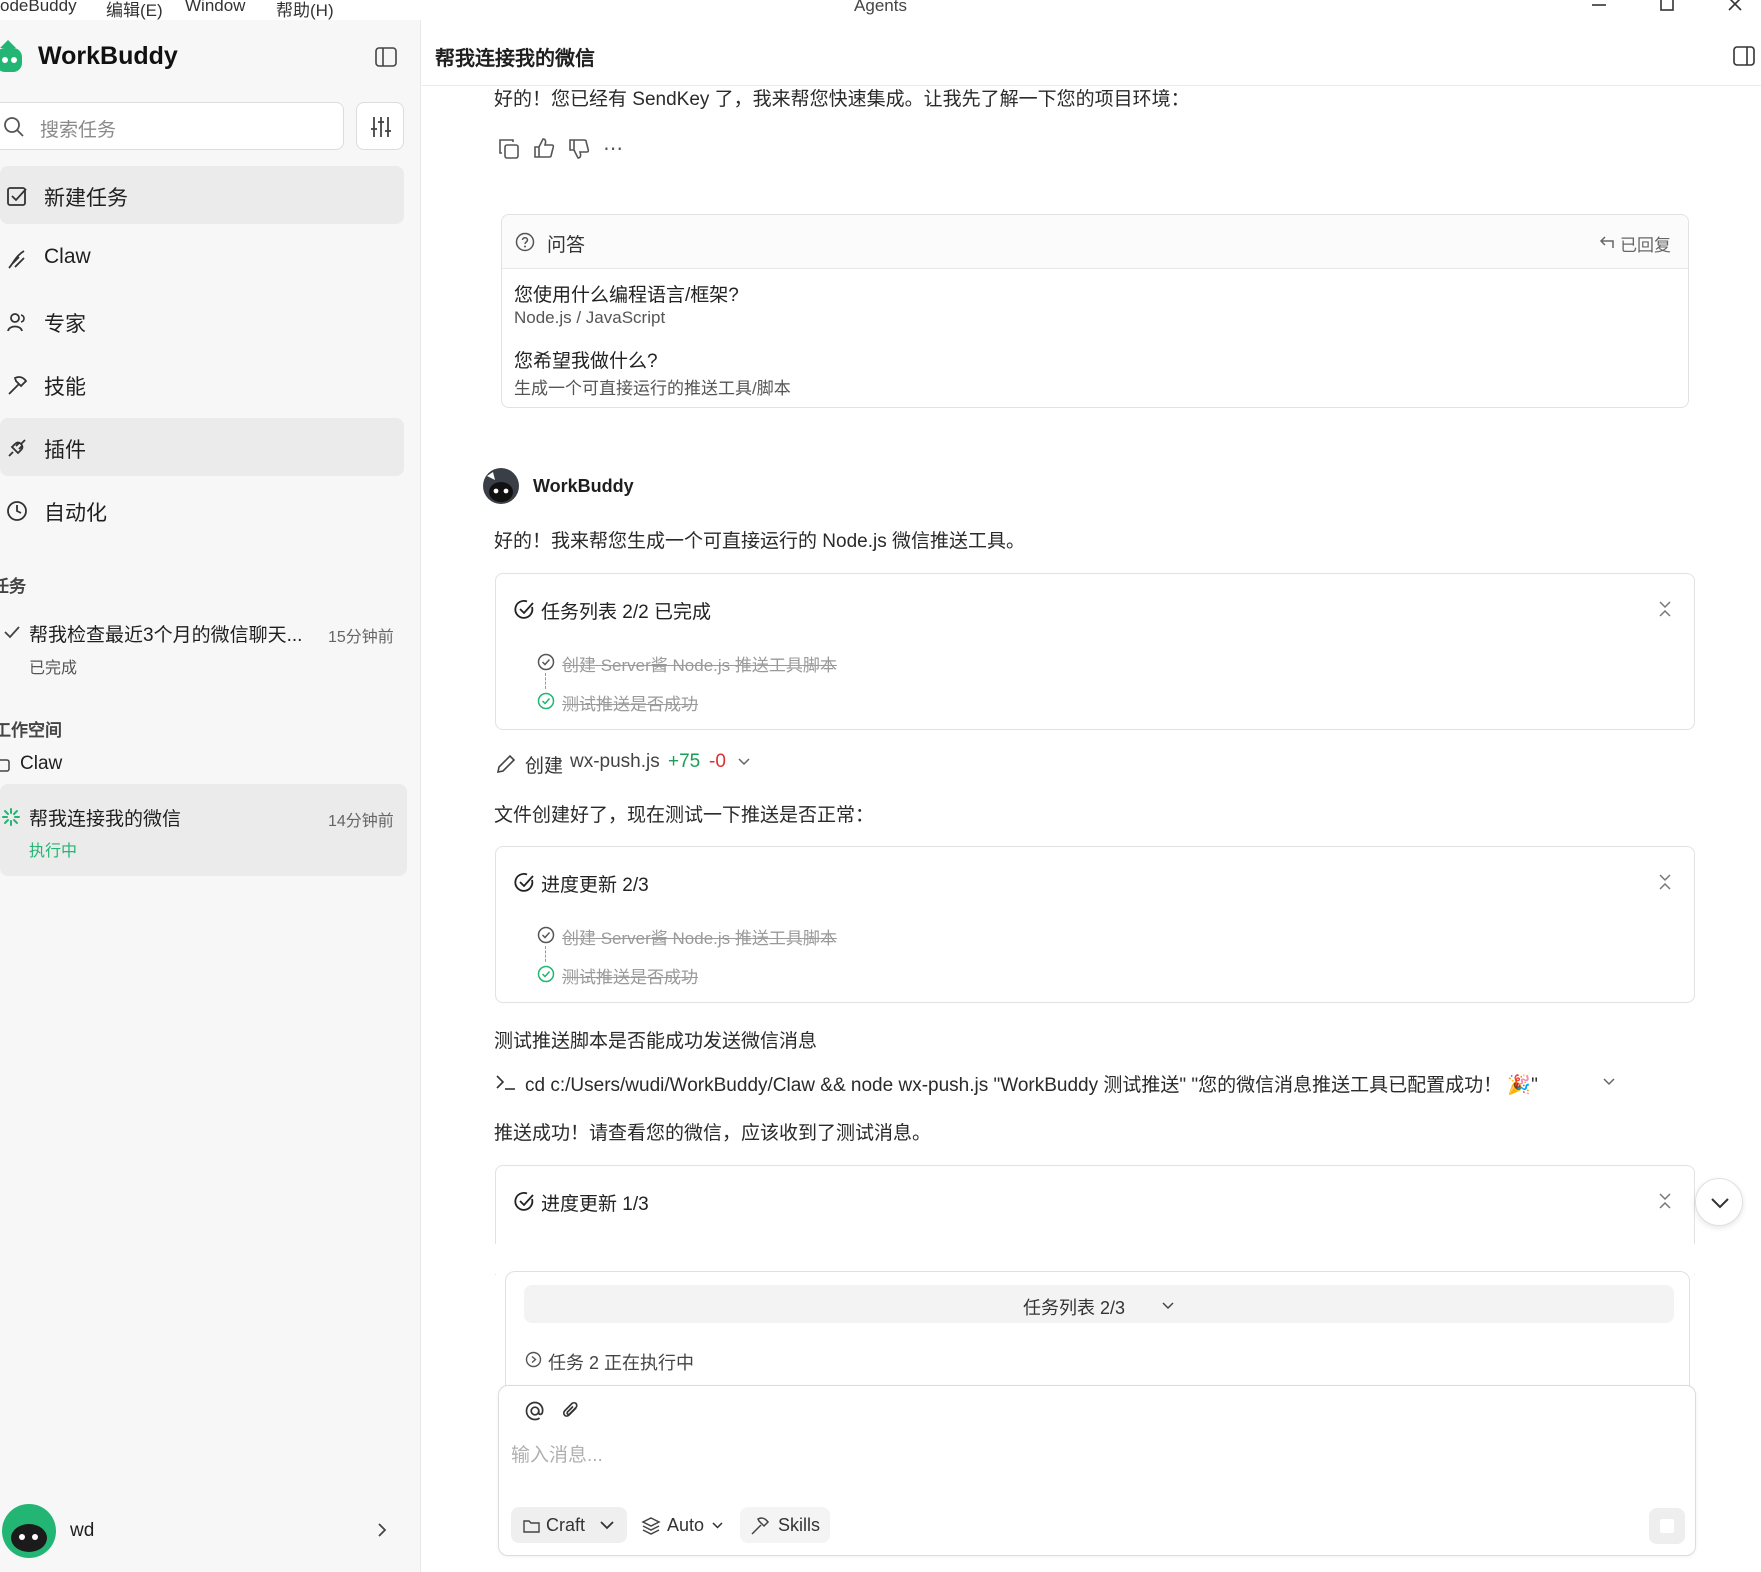 Image resolution: width=1761 pixels, height=1572 pixels. What do you see at coordinates (1667, 9) in the screenshot?
I see `maximize-icon` at bounding box center [1667, 9].